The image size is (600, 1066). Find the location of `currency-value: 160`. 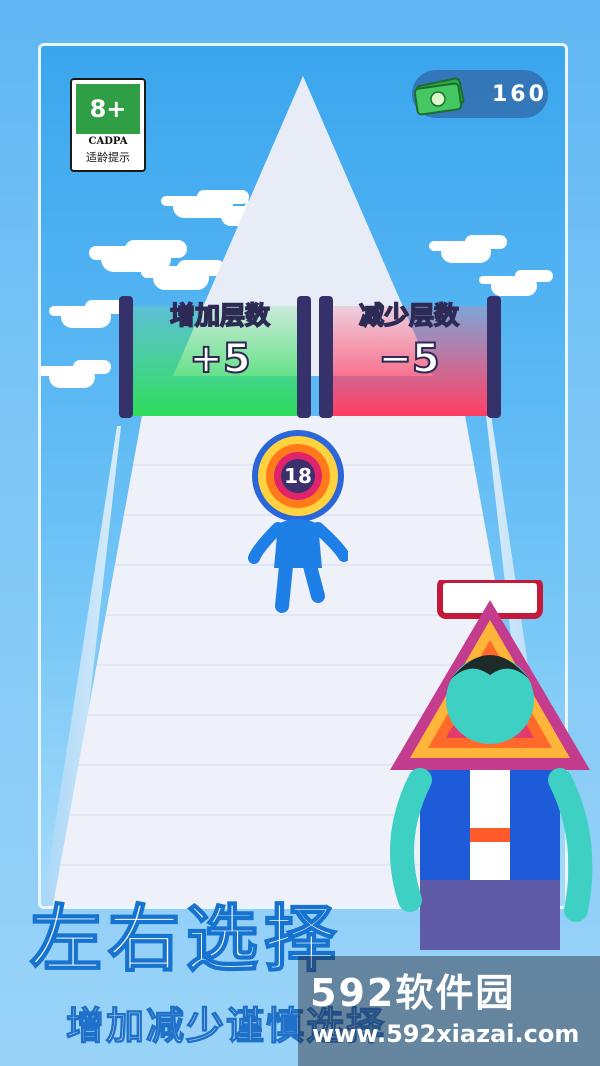

currency-value: 160 is located at coordinates (519, 94).